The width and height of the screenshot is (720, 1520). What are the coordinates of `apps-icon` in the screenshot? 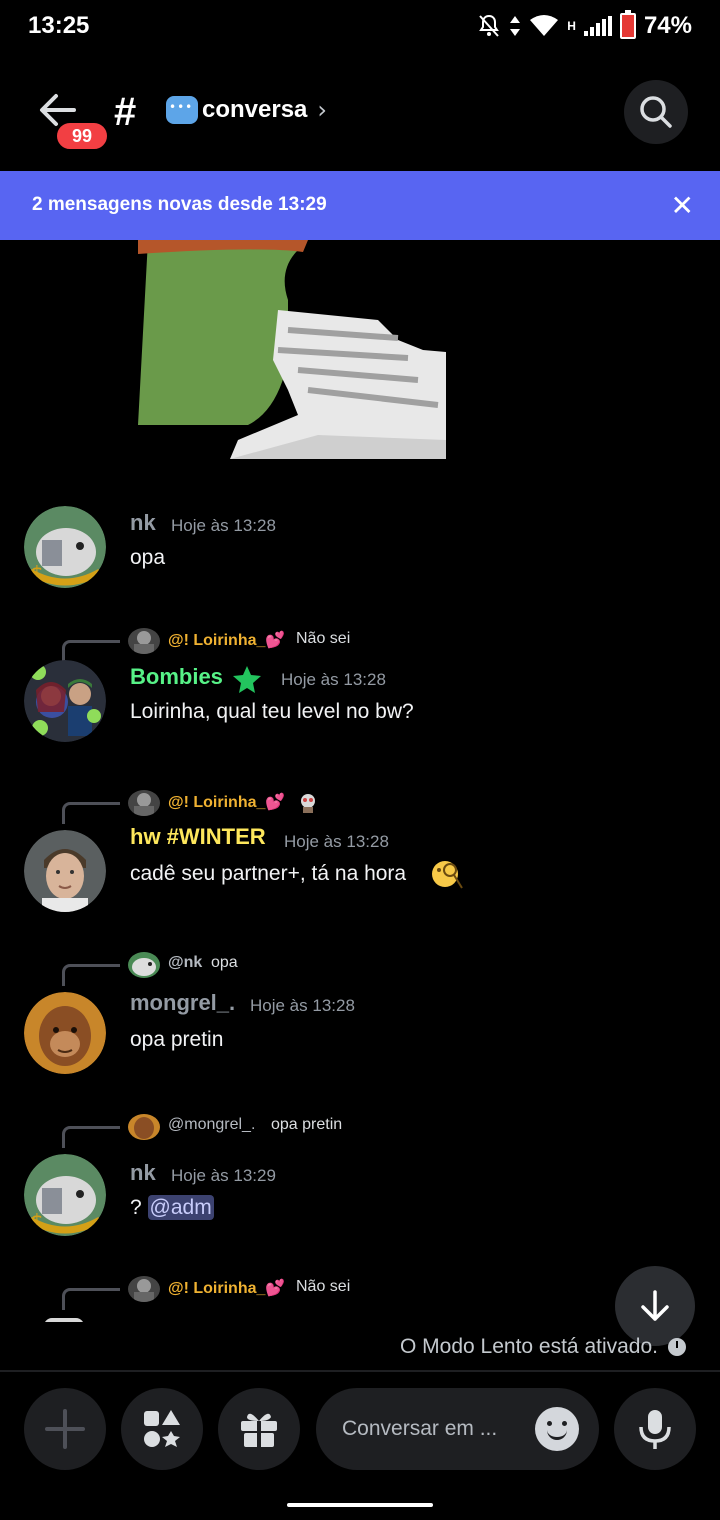 It's located at (162, 1428).